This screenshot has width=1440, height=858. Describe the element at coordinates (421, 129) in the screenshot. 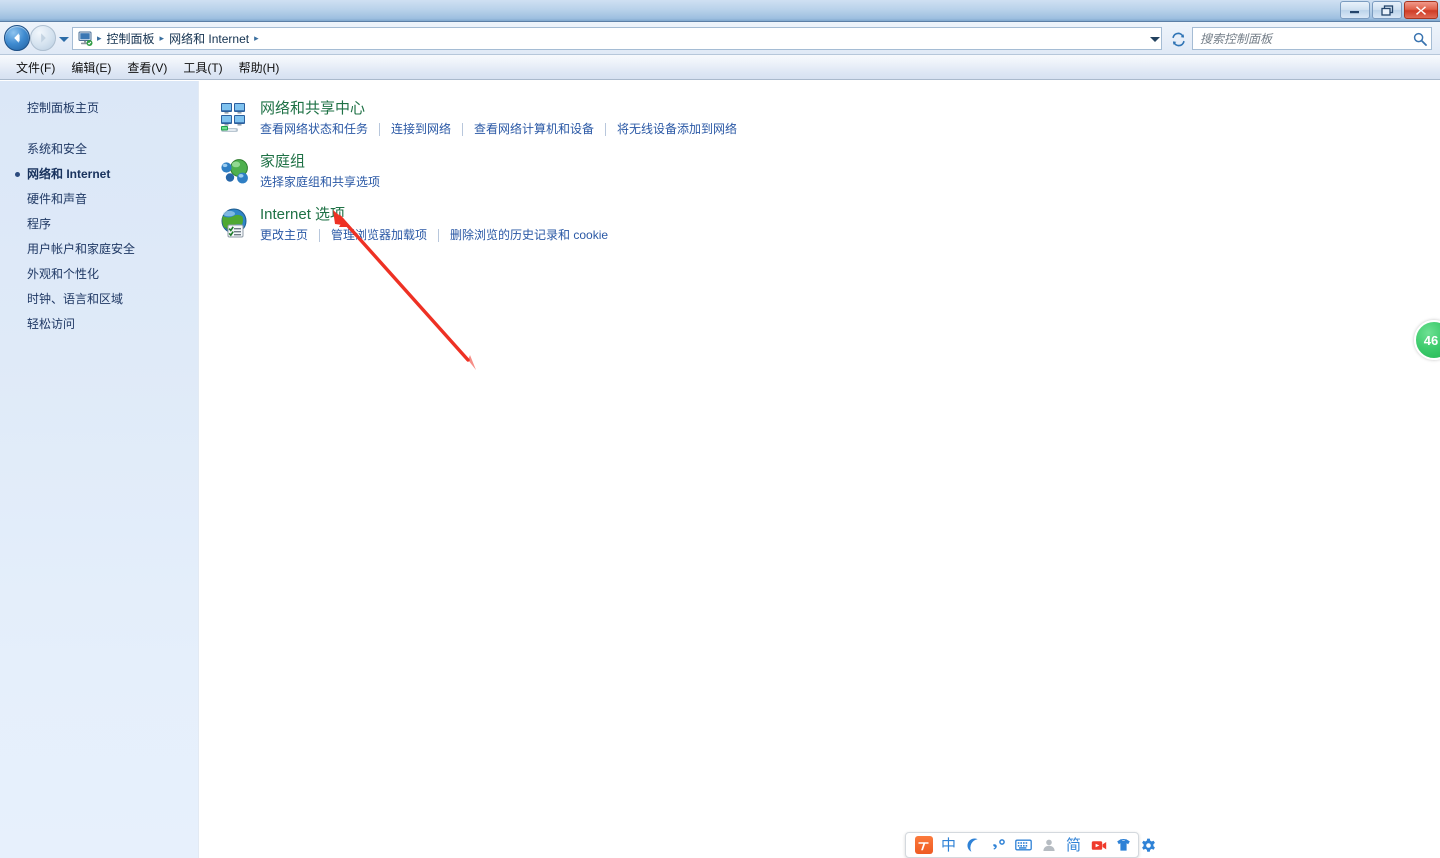

I see `task-connect-to-network: 连接到网络` at that location.